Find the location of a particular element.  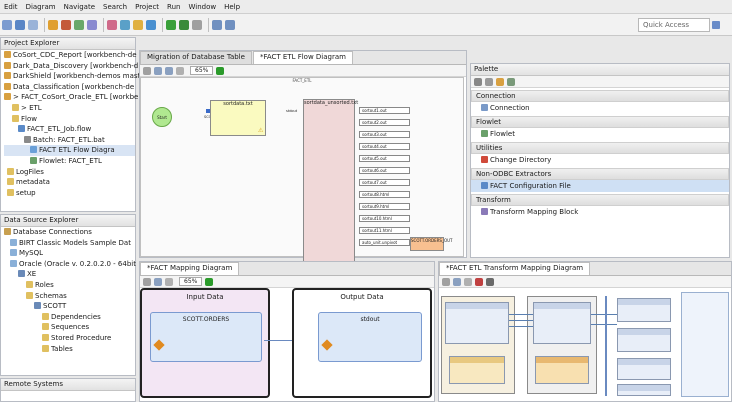

output-port: sortout7.out is located at coordinates (384, 182).